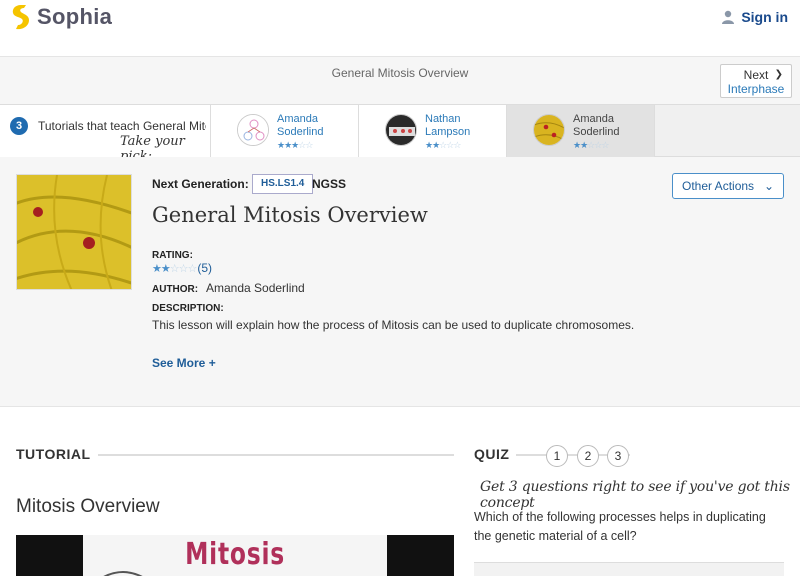 The height and width of the screenshot is (576, 800). I want to click on sophia-logo: Sophia, so click(61, 17).